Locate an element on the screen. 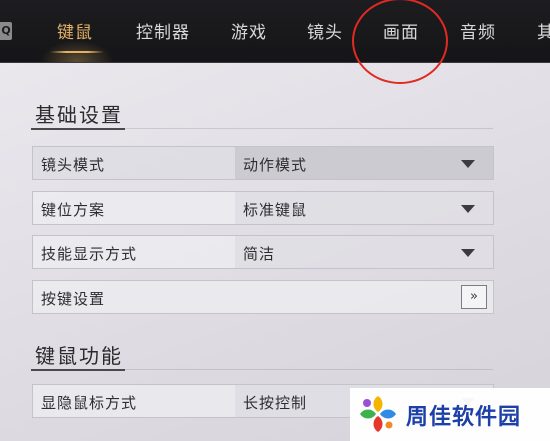 This screenshot has height=441, width=550. setting-row-skill-display: 技能显示方式 简洁 is located at coordinates (263, 252).